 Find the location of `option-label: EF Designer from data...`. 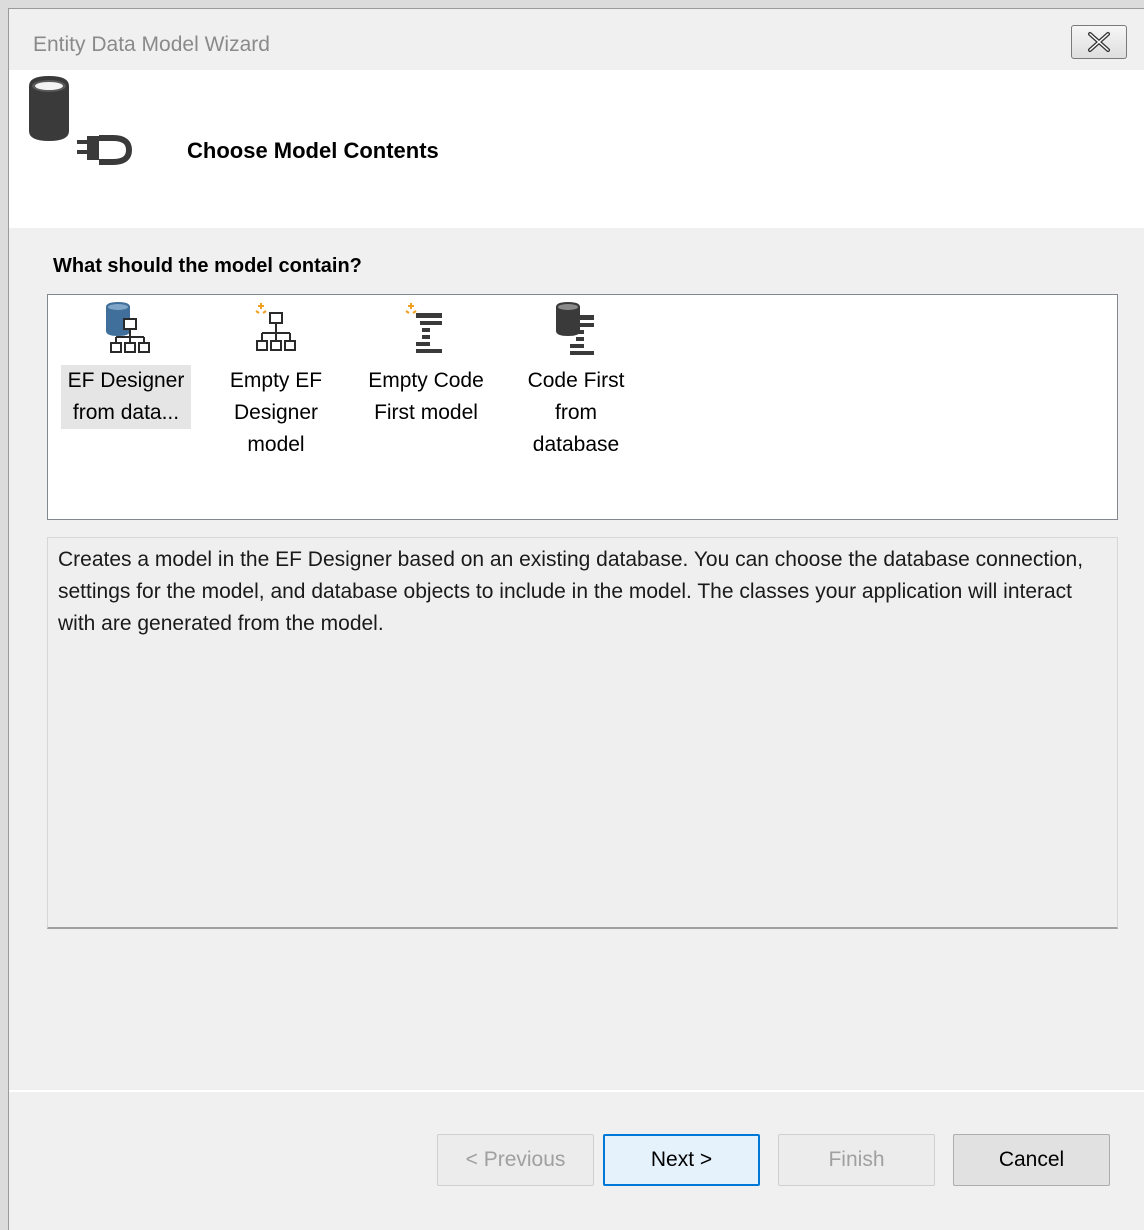

option-label: EF Designer from data... is located at coordinates (126, 397).